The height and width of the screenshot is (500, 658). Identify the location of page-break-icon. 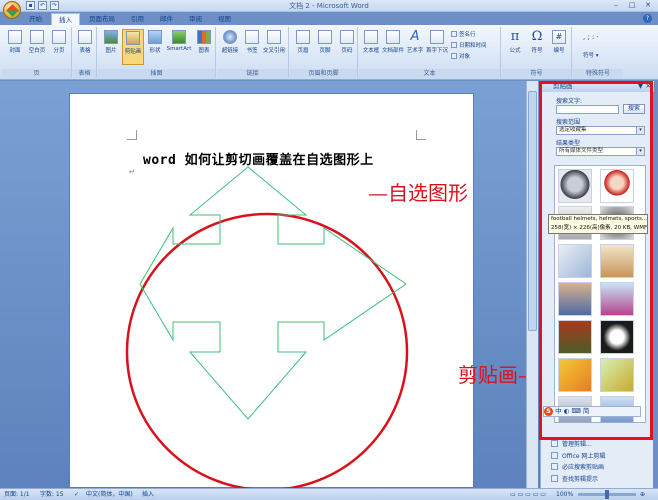
(59, 37).